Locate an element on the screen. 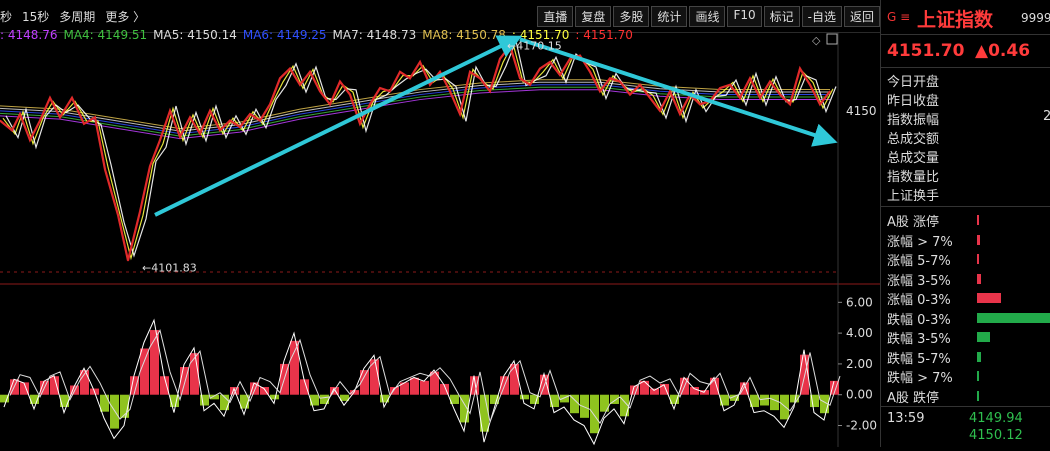  stat-row: 总成交额 is located at coordinates (965, 137).